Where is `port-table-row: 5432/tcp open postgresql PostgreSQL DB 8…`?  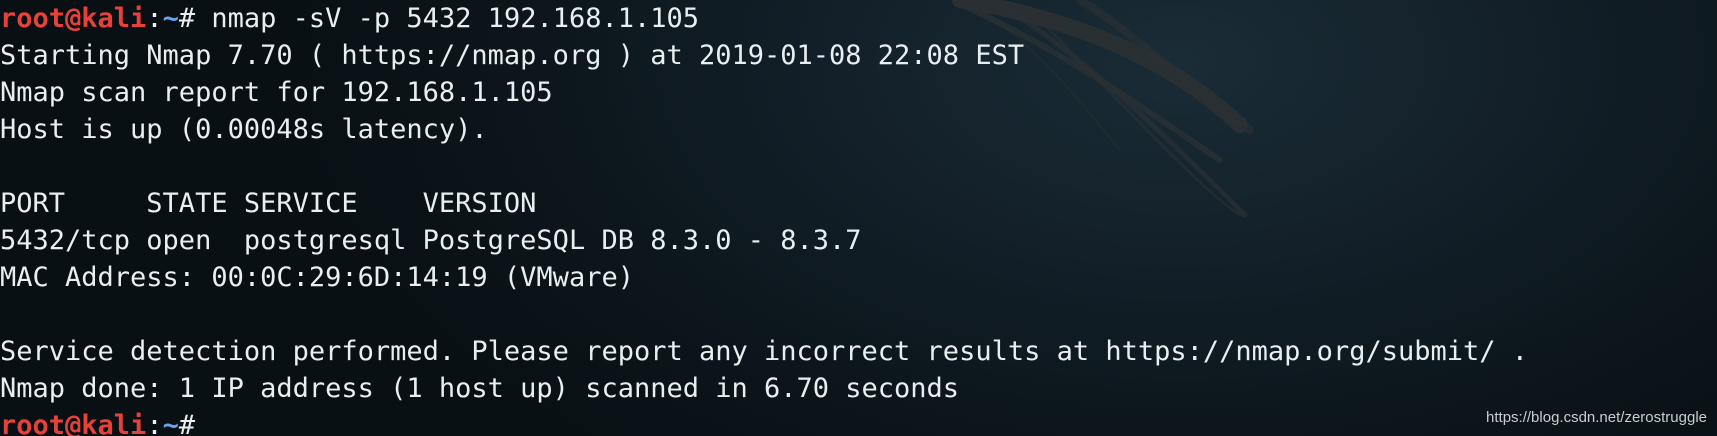
port-table-row: 5432/tcp open postgresql PostgreSQL DB 8… is located at coordinates (431, 240).